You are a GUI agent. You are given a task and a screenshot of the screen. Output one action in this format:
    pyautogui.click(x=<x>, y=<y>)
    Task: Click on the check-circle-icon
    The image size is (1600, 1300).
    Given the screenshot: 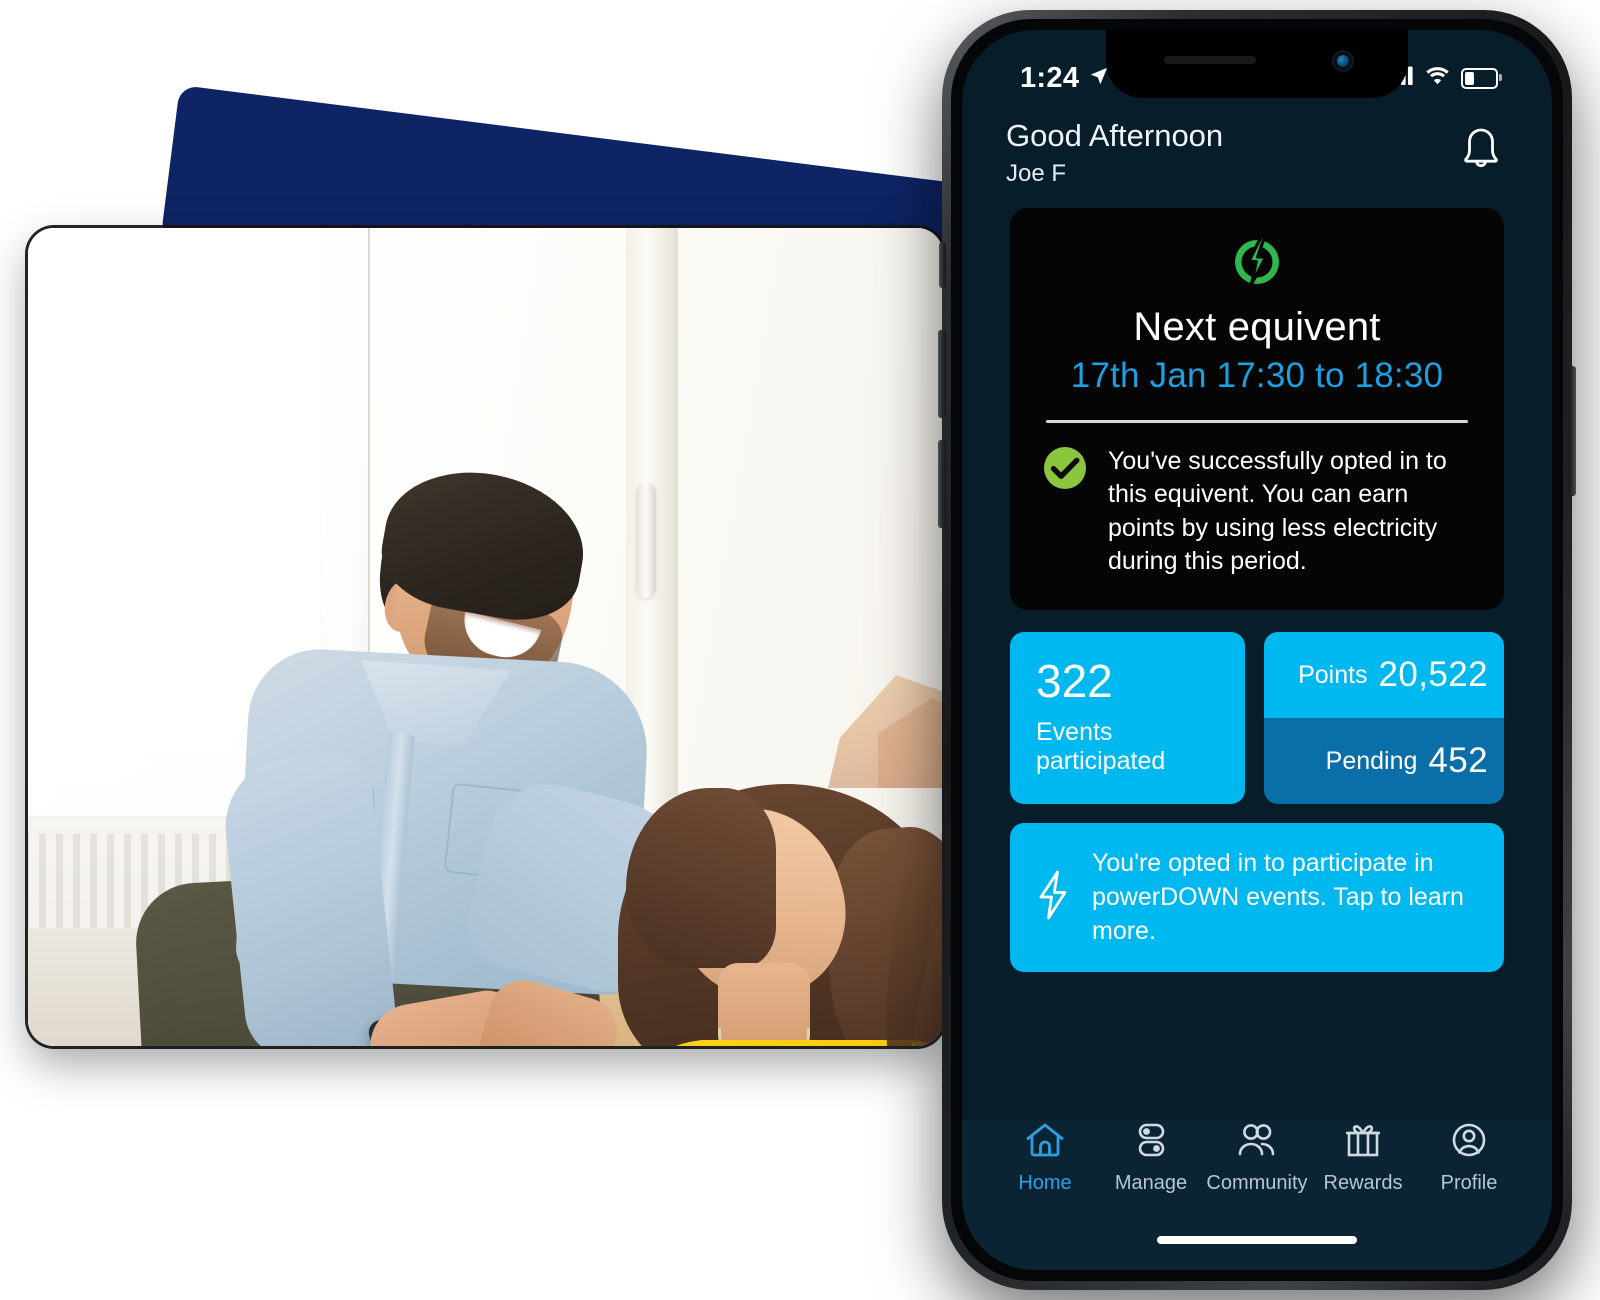 What is the action you would take?
    pyautogui.click(x=1065, y=470)
    